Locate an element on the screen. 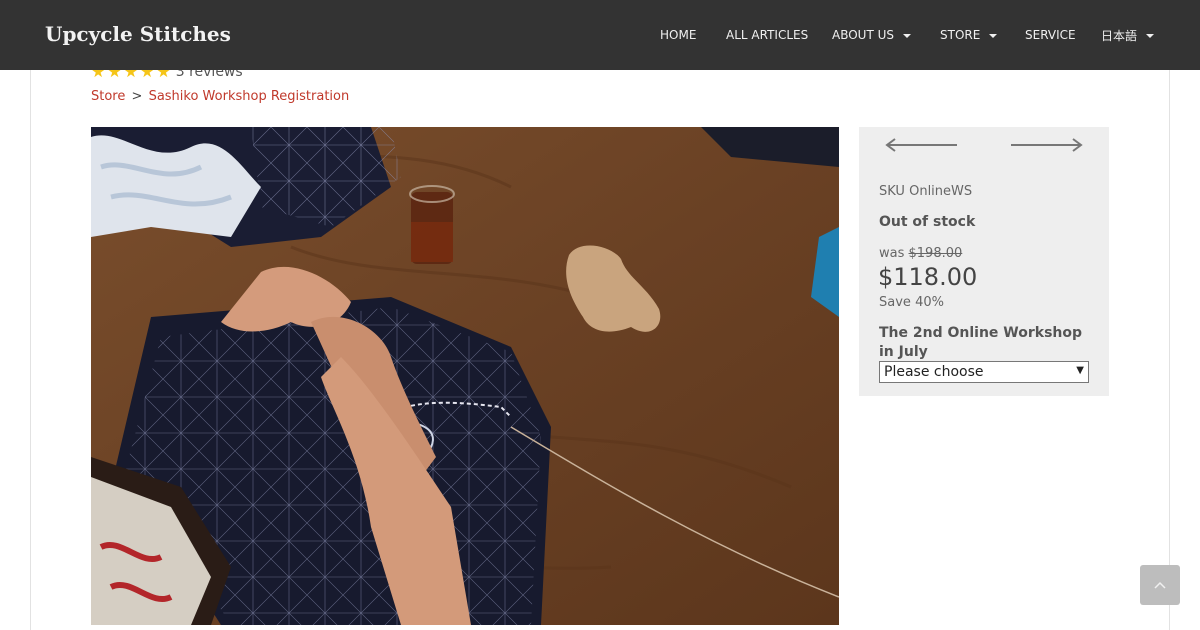  previous-product-button is located at coordinates (922, 145).